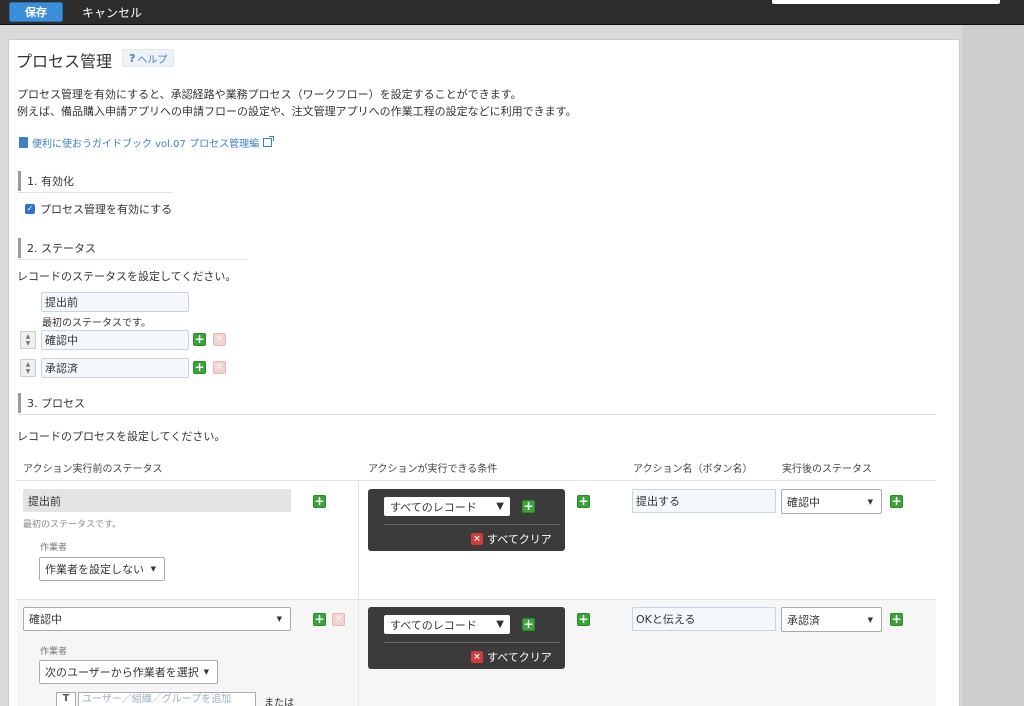 The image size is (1024, 706). What do you see at coordinates (93, 469) in the screenshot?
I see `column-before-status: アクション実行前のステータス` at bounding box center [93, 469].